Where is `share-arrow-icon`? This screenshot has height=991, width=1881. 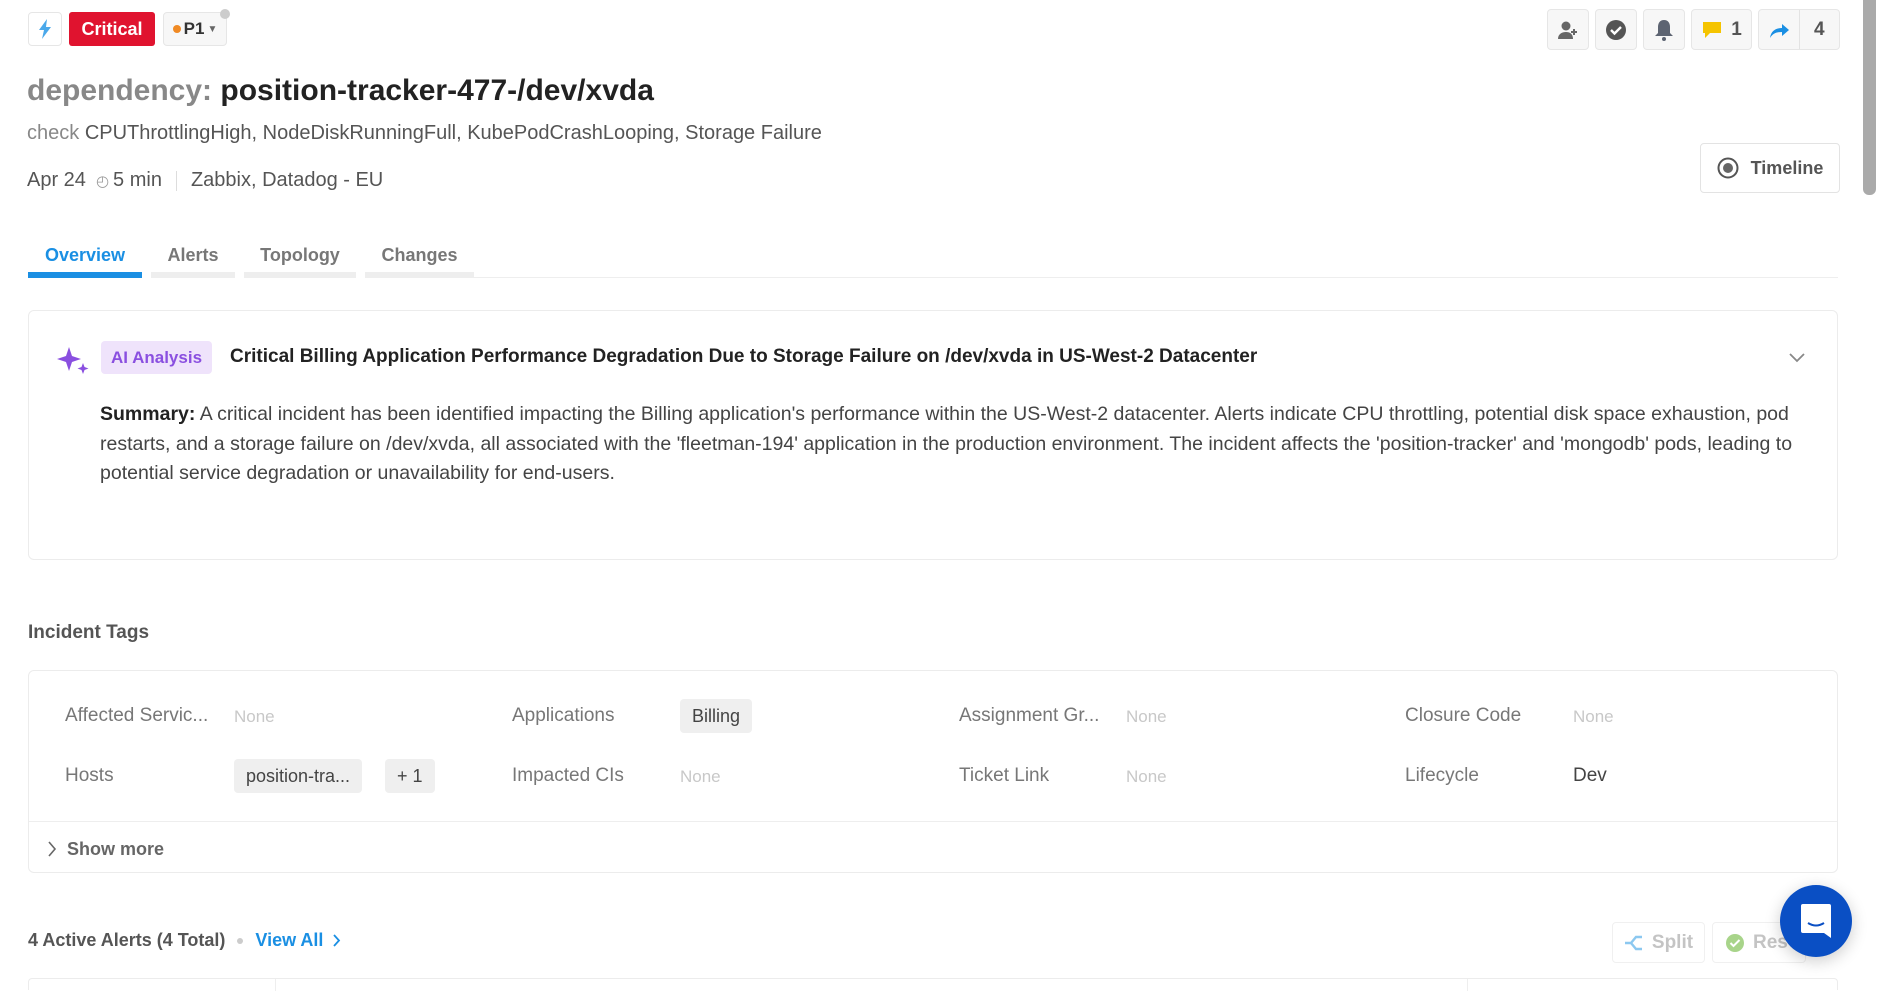
share-arrow-icon is located at coordinates (1779, 30).